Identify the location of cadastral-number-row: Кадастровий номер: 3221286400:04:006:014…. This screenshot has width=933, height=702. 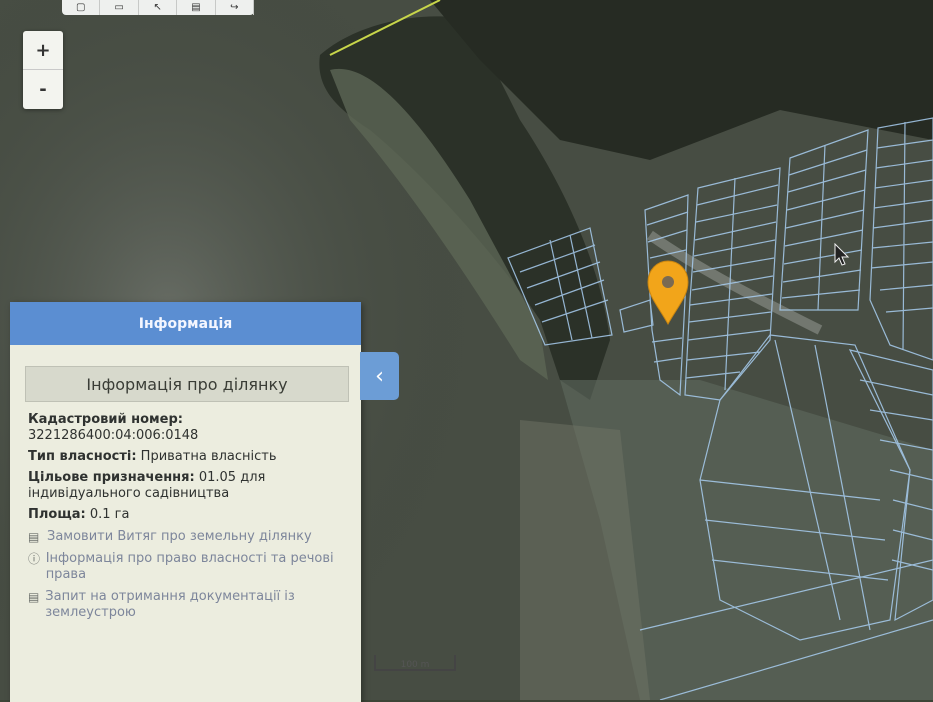
(187, 428).